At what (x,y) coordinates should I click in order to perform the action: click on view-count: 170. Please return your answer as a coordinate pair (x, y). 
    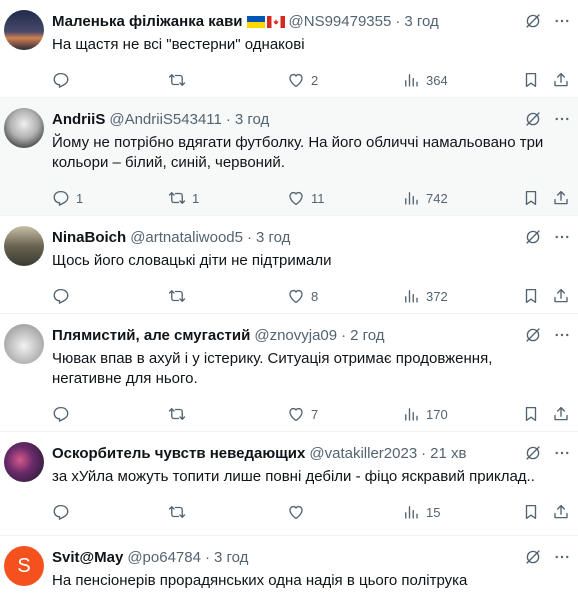
    Looking at the image, I should click on (437, 414).